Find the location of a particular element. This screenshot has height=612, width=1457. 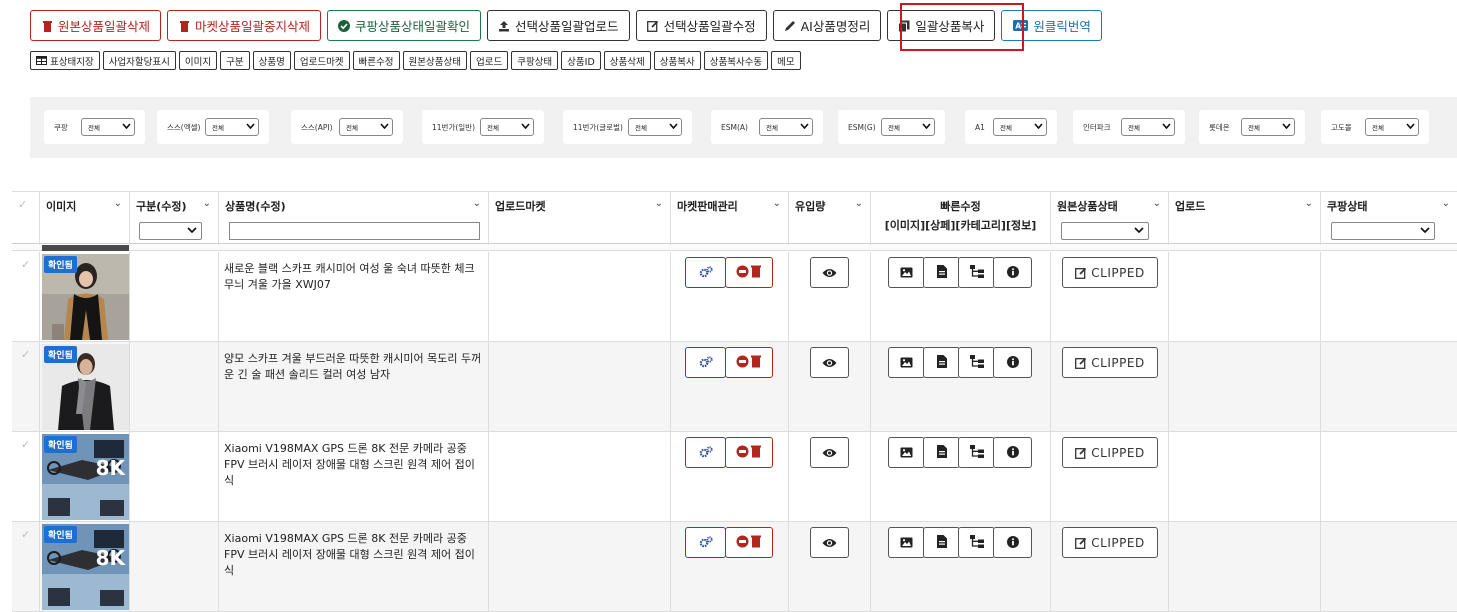

trash-icon is located at coordinates (47, 26).